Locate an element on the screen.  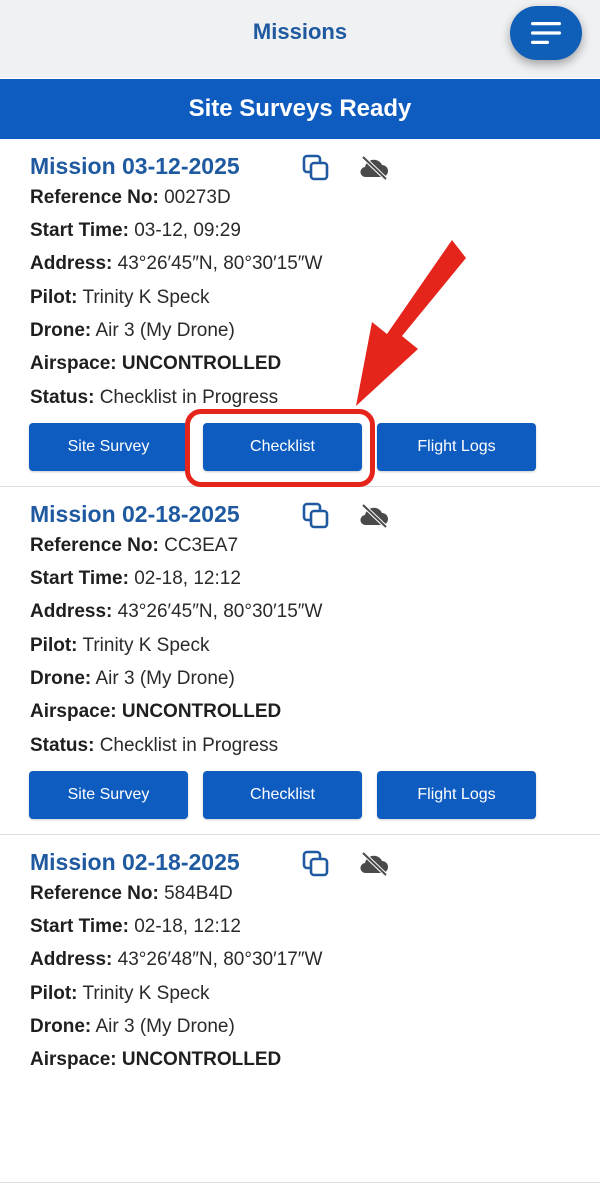
checklist-button: Checklist is located at coordinates (282, 795).